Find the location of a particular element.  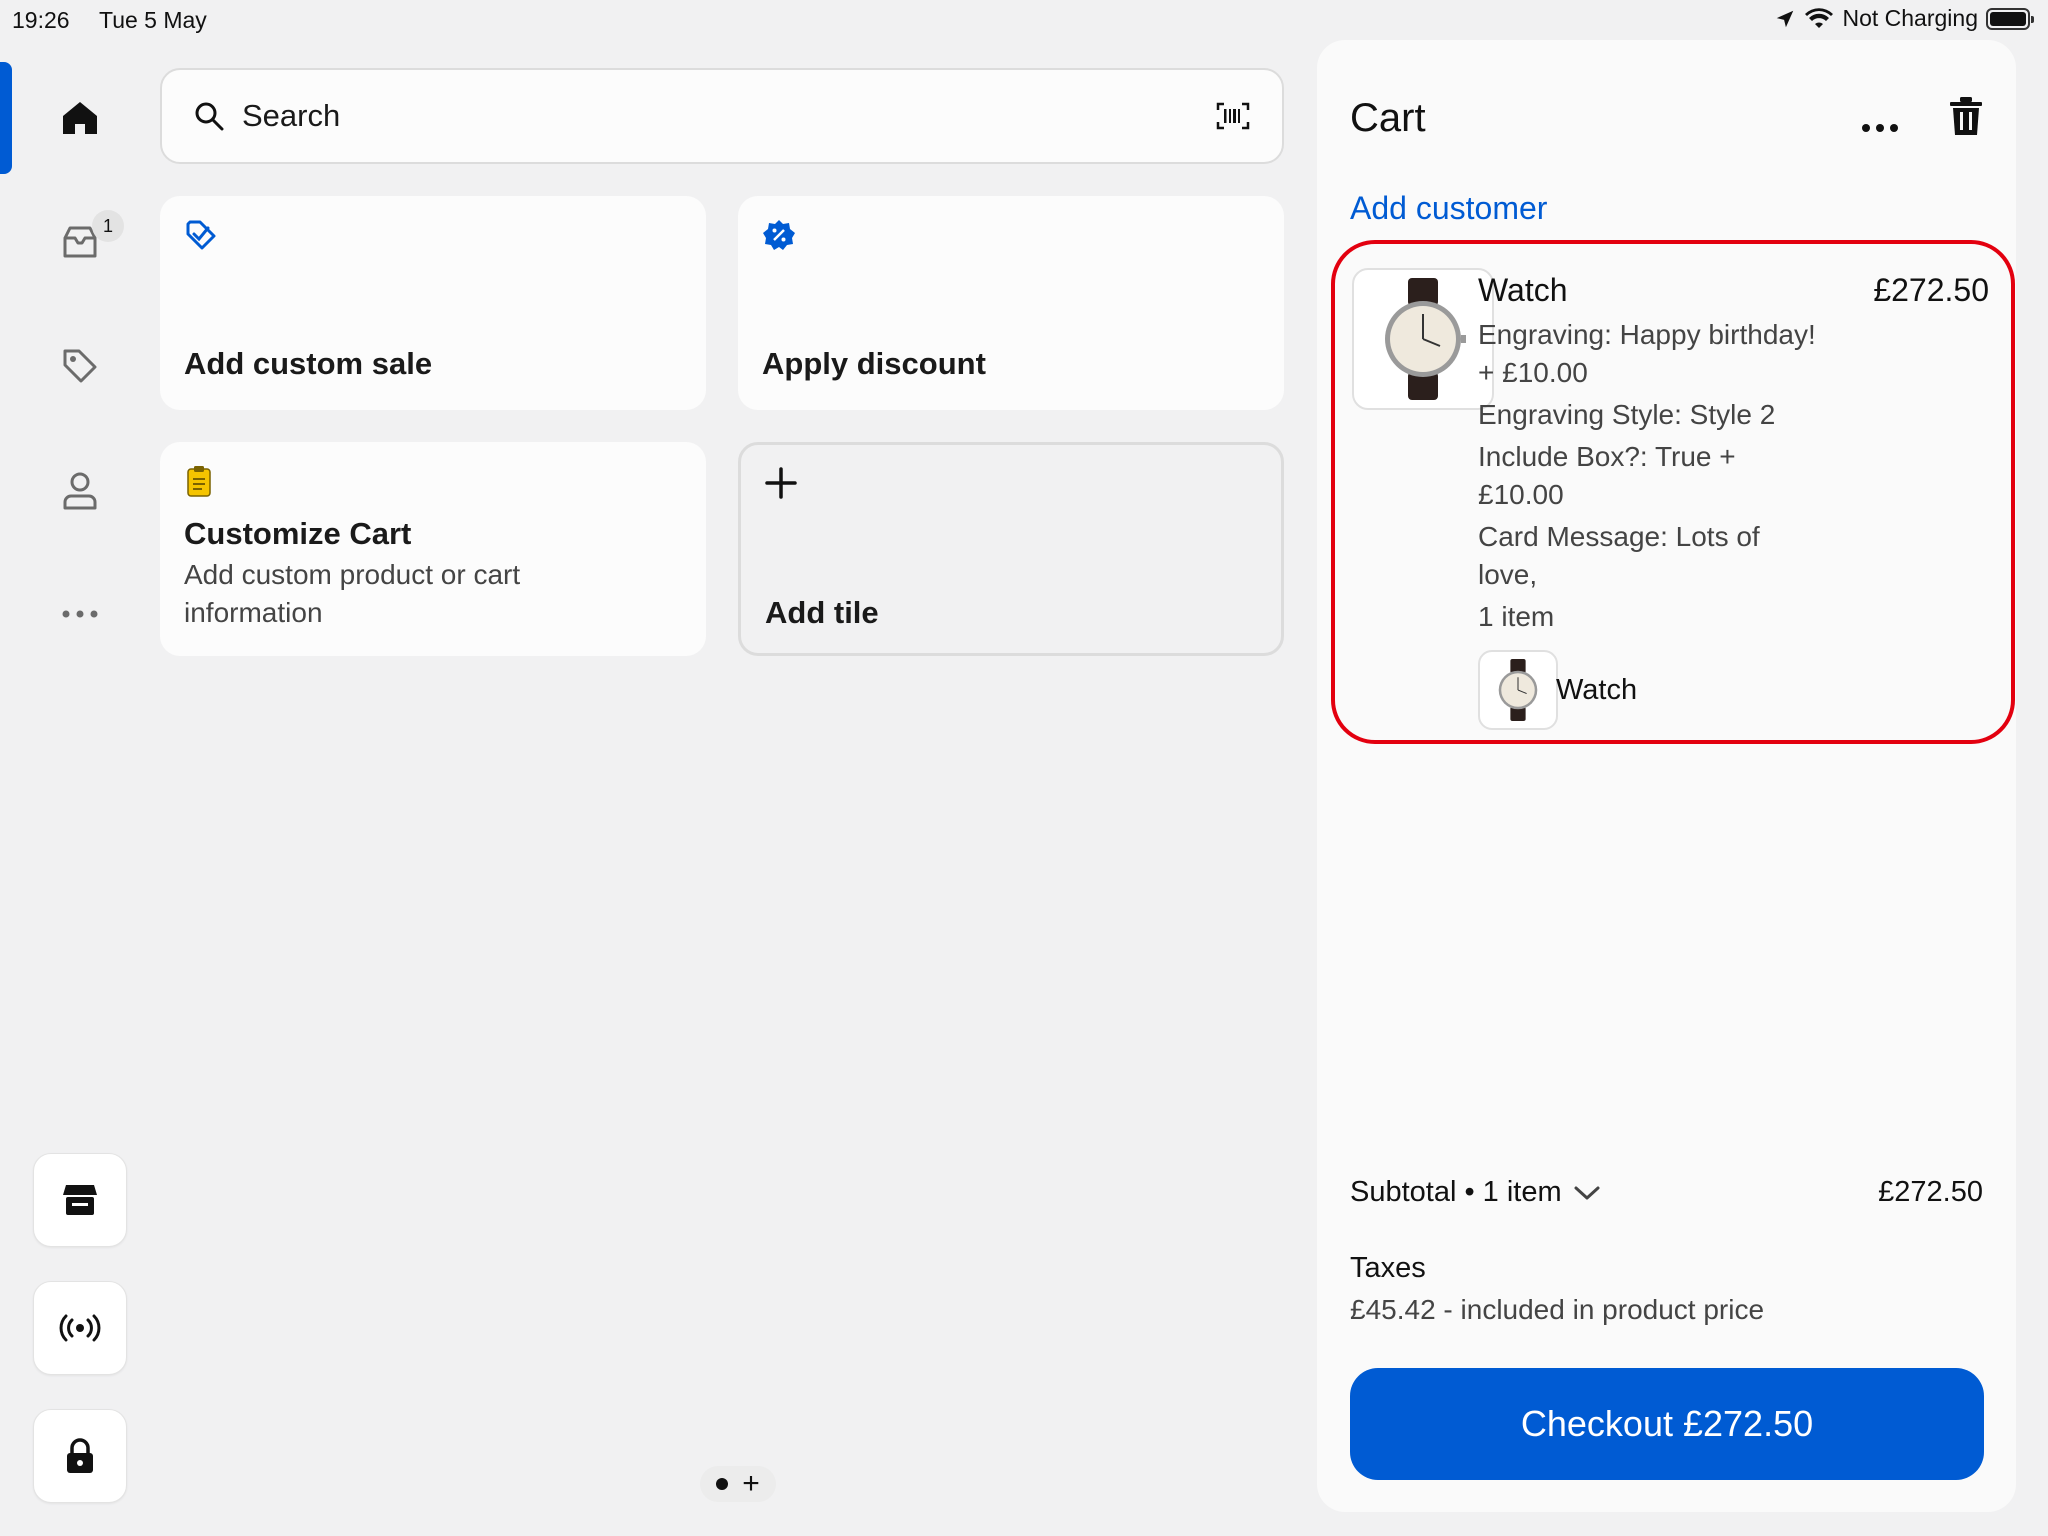

status-time: 19:26 is located at coordinates (41, 20).